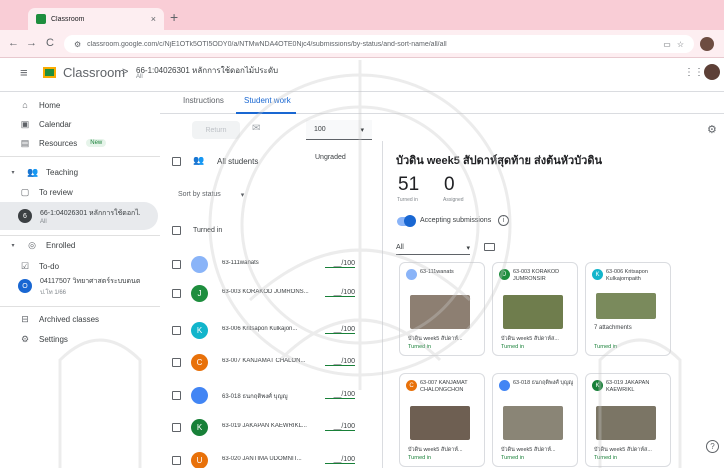 The image size is (724, 468). I want to click on site-info-icon: ⚙, so click(77, 44).